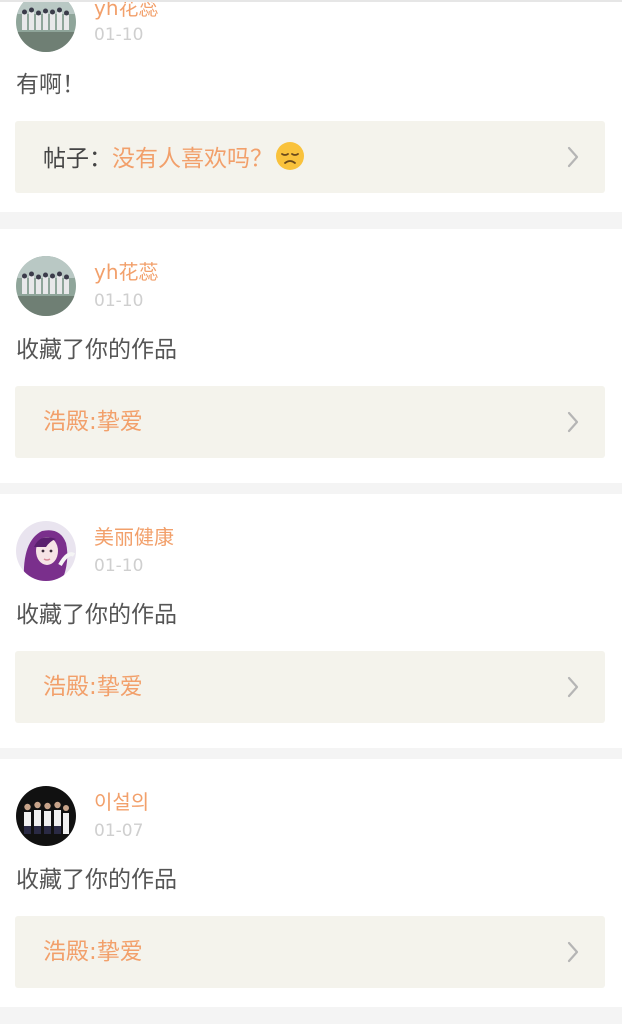 Image resolution: width=622 pixels, height=1024 pixels. Describe the element at coordinates (121, 802) in the screenshot. I see `username: 이설의` at that location.